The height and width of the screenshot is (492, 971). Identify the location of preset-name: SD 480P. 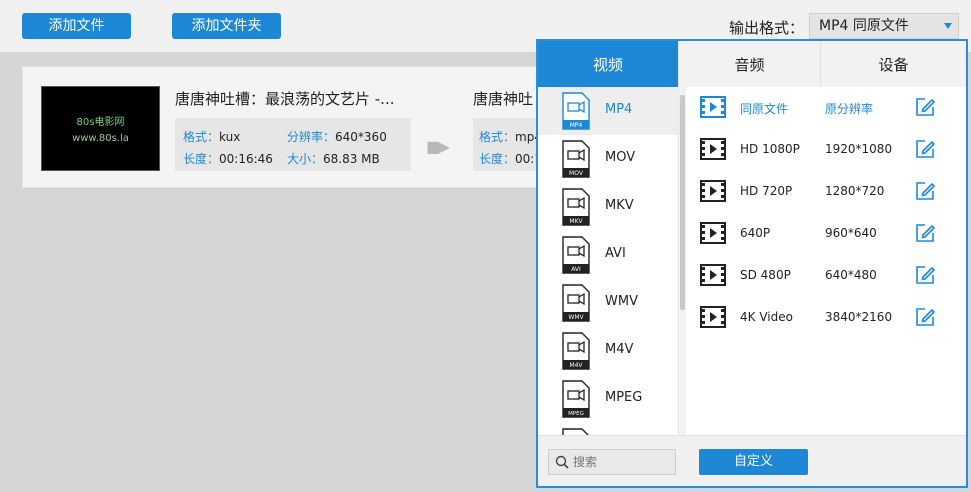
(765, 275).